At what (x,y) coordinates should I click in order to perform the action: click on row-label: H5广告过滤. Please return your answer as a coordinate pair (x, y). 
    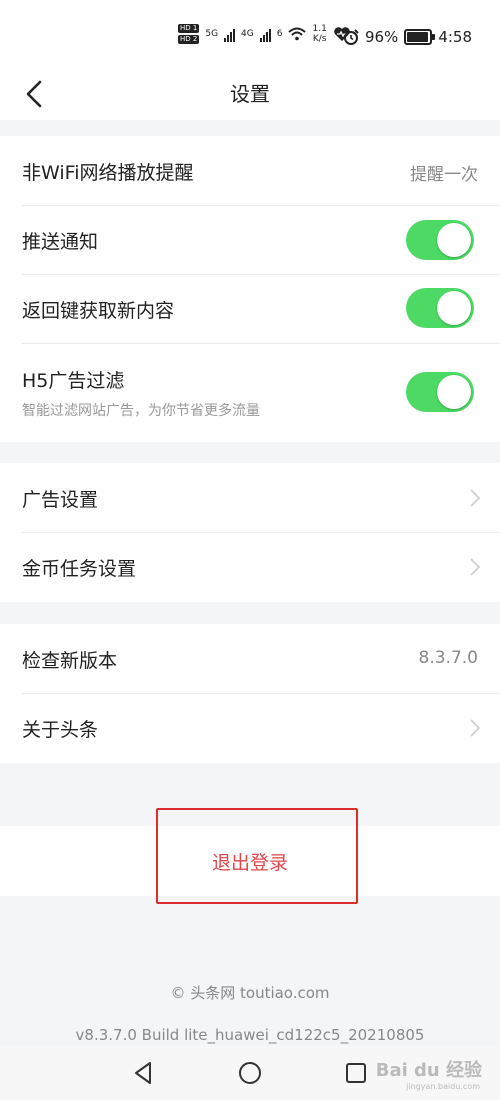
    Looking at the image, I should click on (73, 381).